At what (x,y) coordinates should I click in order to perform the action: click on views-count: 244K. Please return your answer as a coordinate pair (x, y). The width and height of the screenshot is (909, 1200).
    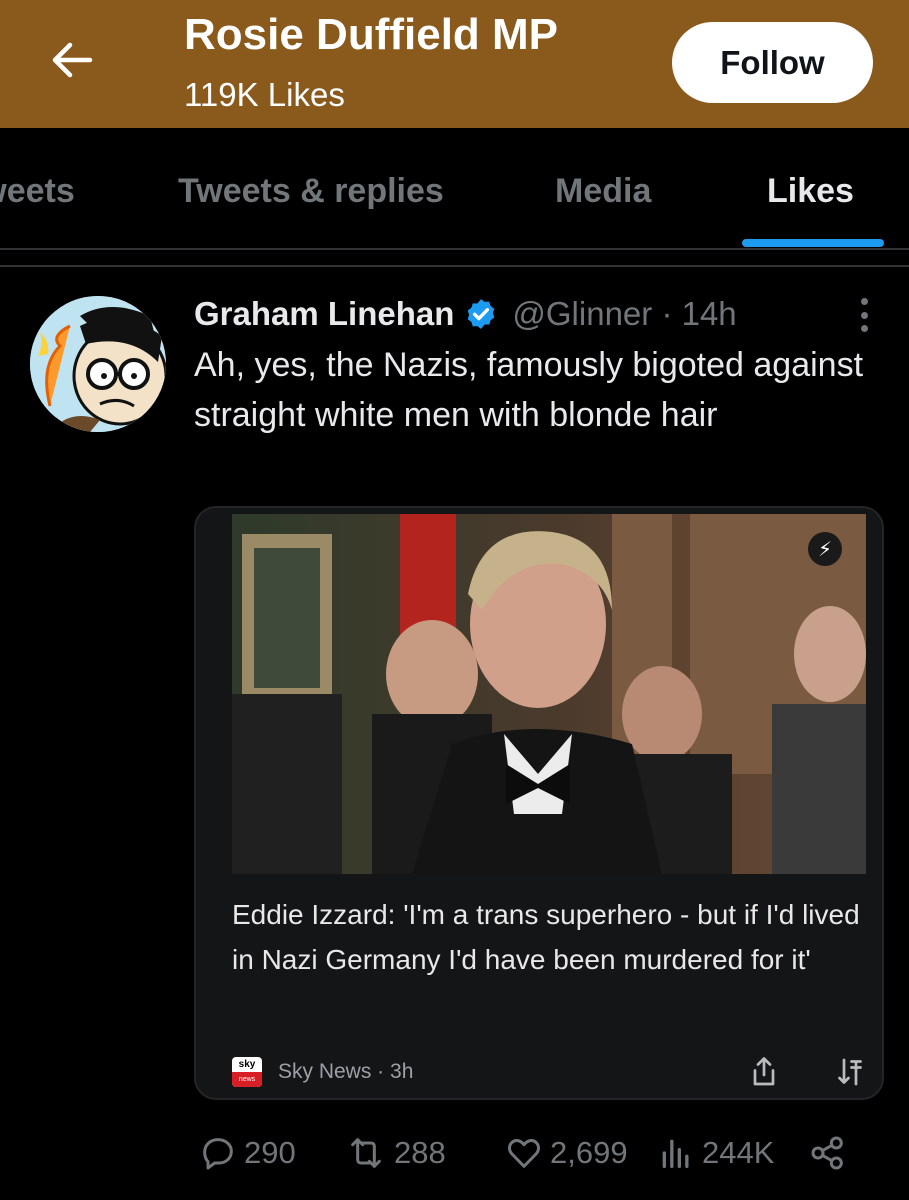
    Looking at the image, I should click on (738, 1152).